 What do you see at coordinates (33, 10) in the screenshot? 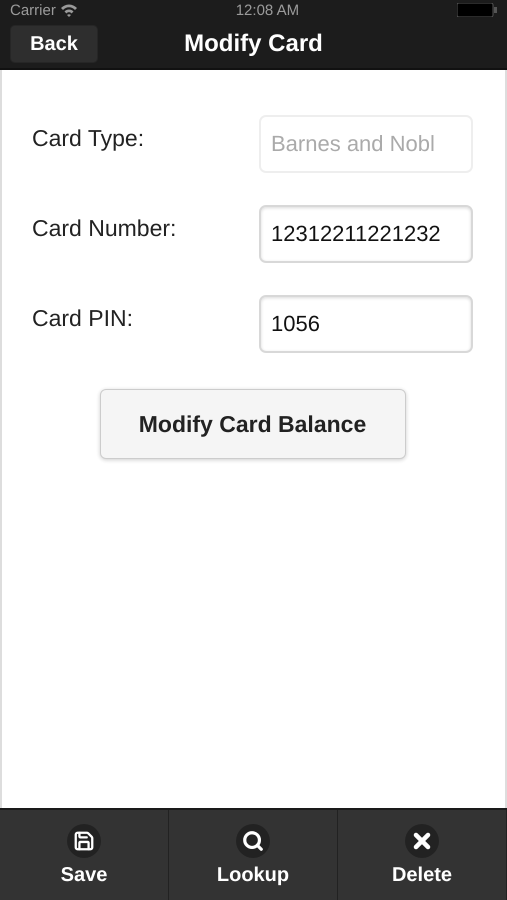
I see `carrier-label: Carrier` at bounding box center [33, 10].